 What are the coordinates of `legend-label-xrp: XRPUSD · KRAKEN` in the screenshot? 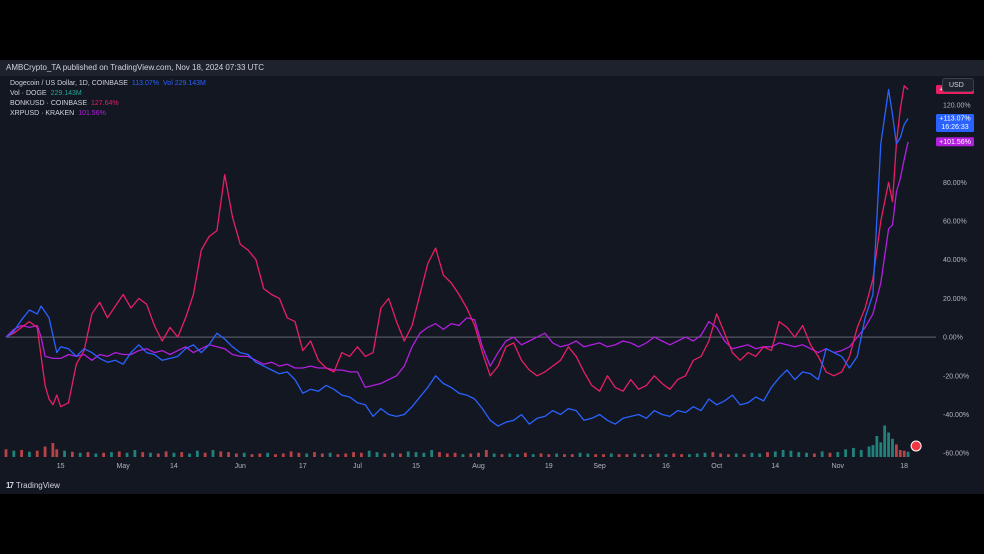 It's located at (42, 113).